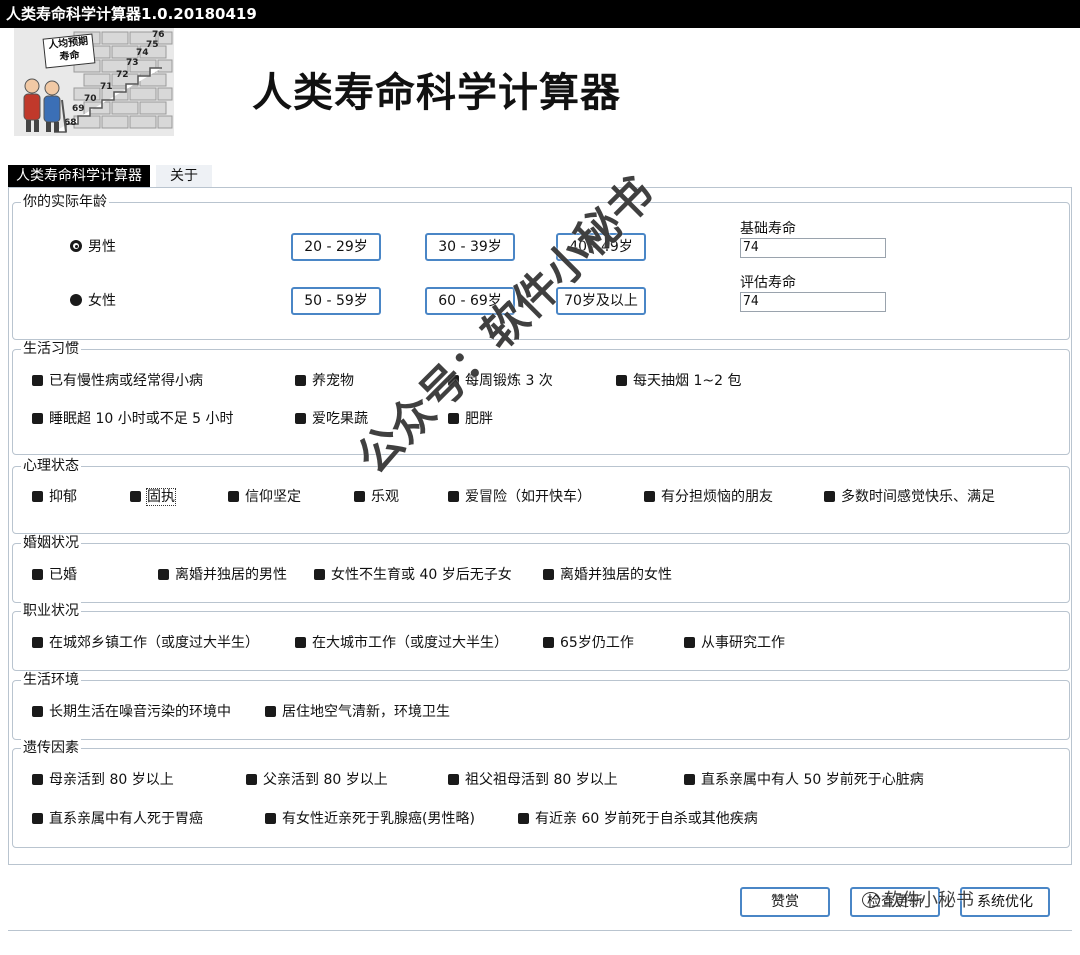  What do you see at coordinates (470, 247) in the screenshot?
I see `age-button-30-39: 30 - 39岁` at bounding box center [470, 247].